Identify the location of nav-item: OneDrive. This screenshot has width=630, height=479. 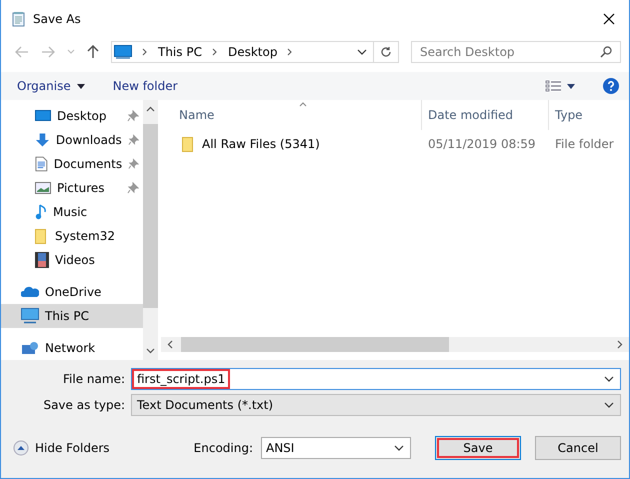
(72, 292).